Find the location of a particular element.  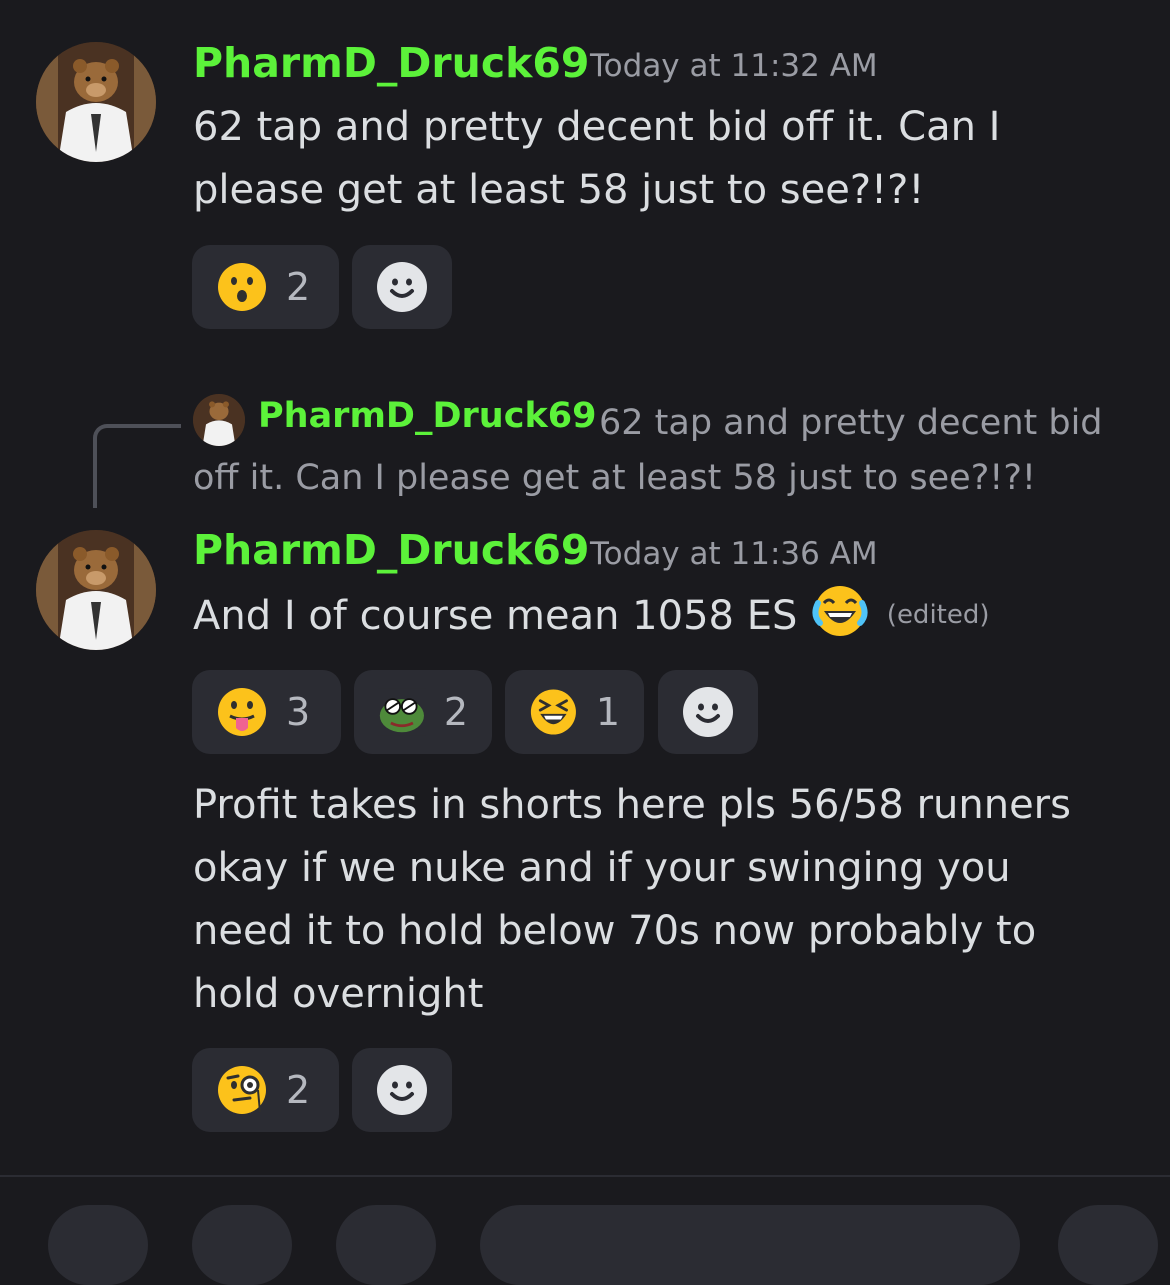

pepe-sunglasses-icon is located at coordinates (402, 712).